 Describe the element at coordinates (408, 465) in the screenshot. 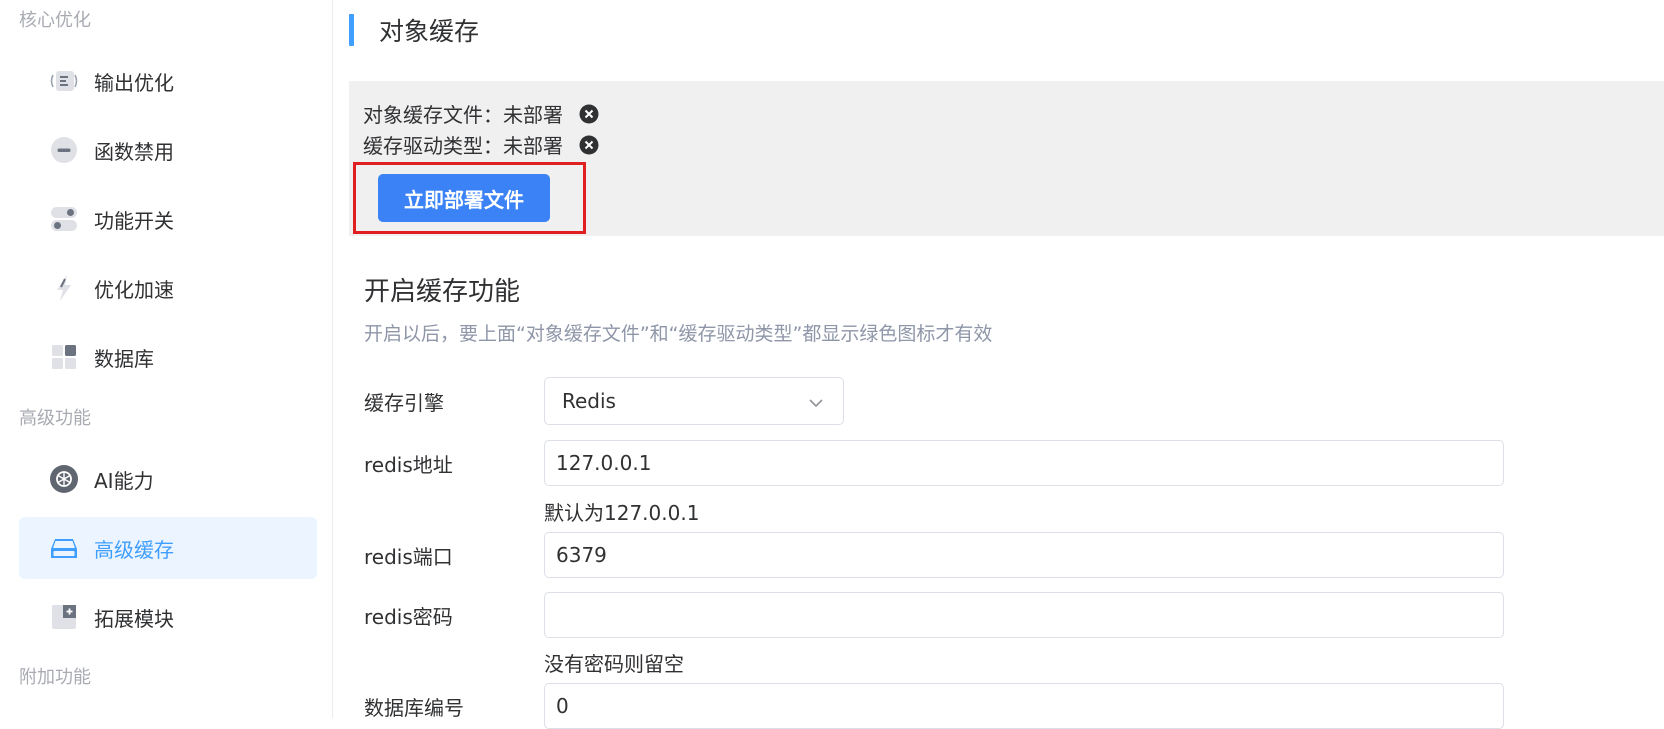

I see `host-label: redis地址` at that location.